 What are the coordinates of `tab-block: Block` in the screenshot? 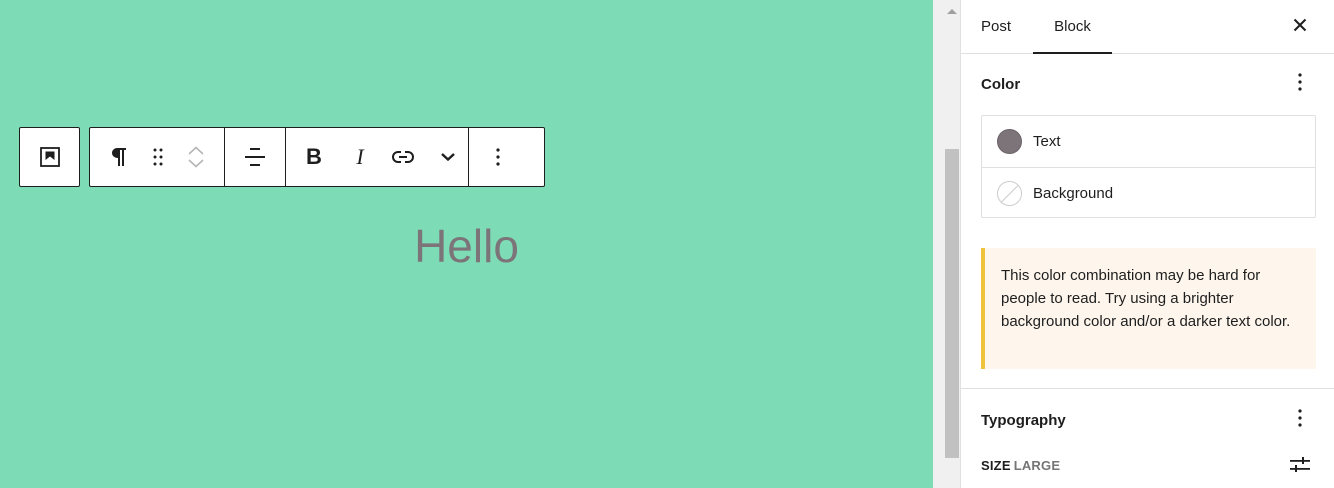 It's located at (1072, 27).